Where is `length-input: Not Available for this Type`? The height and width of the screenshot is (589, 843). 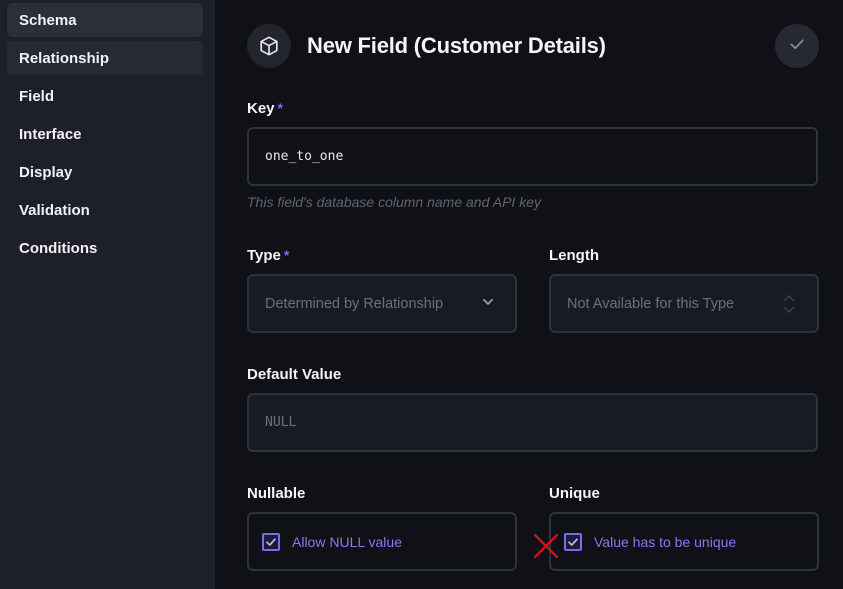
length-input: Not Available for this Type is located at coordinates (684, 303).